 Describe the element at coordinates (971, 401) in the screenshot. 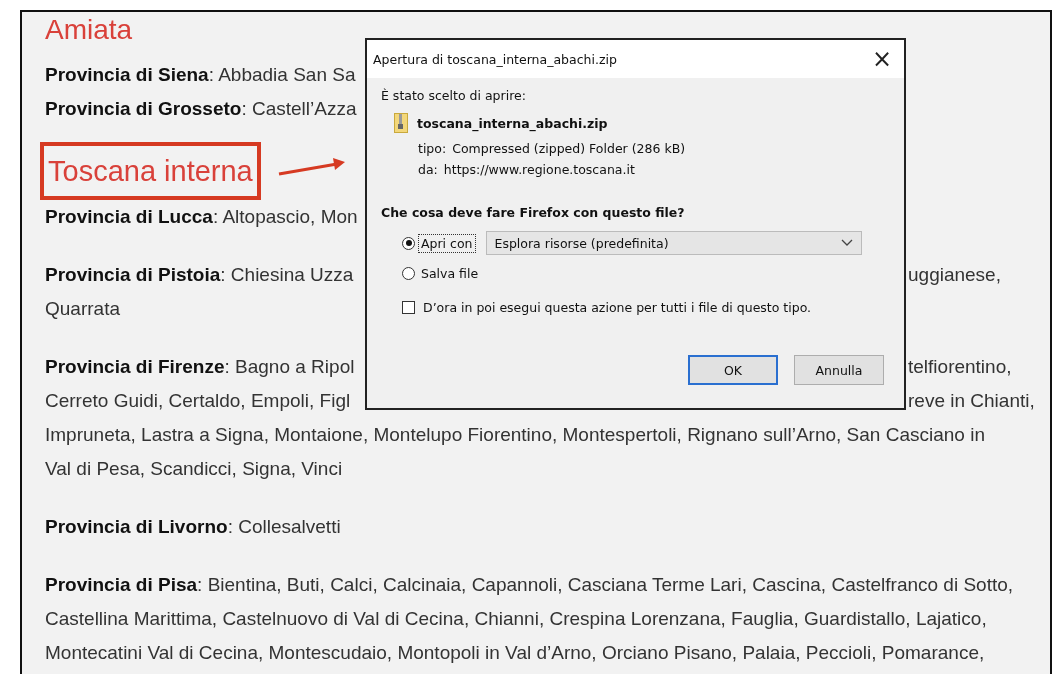

I see `paragraph-text: reve in Chianti,` at that location.